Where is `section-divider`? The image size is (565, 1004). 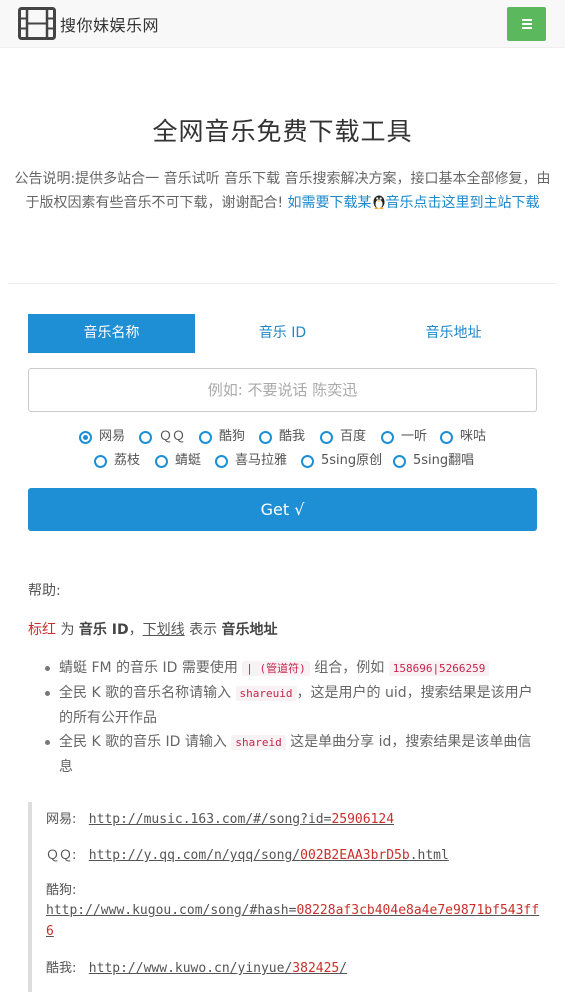
section-divider is located at coordinates (282, 283).